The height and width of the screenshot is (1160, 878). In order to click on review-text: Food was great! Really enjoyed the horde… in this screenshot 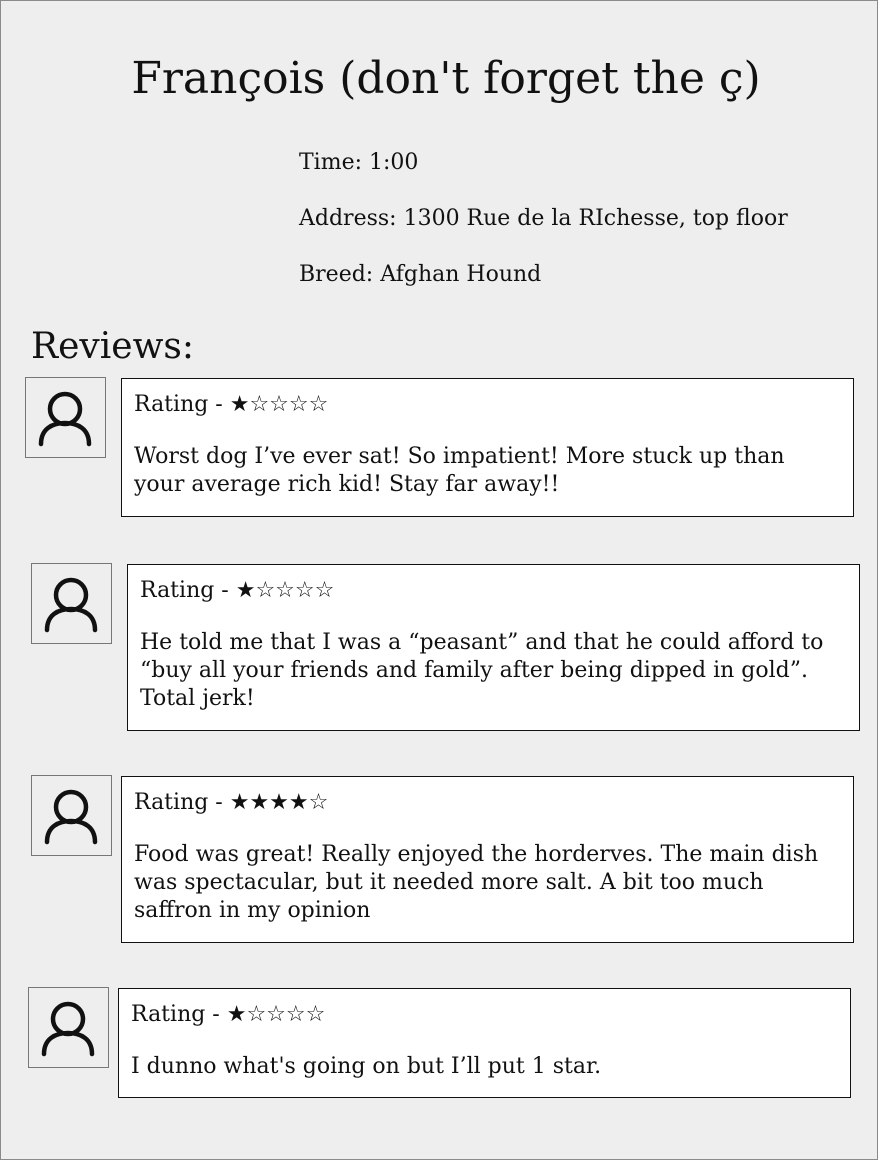, I will do `click(476, 882)`.